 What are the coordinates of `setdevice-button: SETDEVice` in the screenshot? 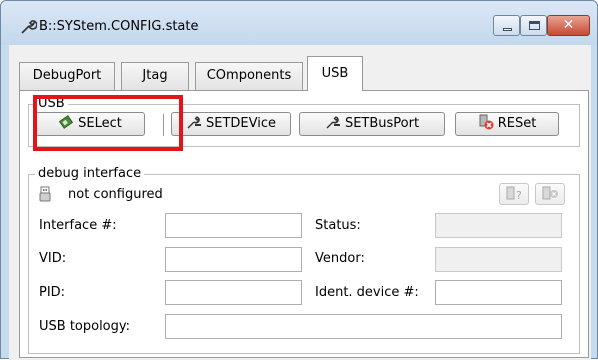 It's located at (231, 124).